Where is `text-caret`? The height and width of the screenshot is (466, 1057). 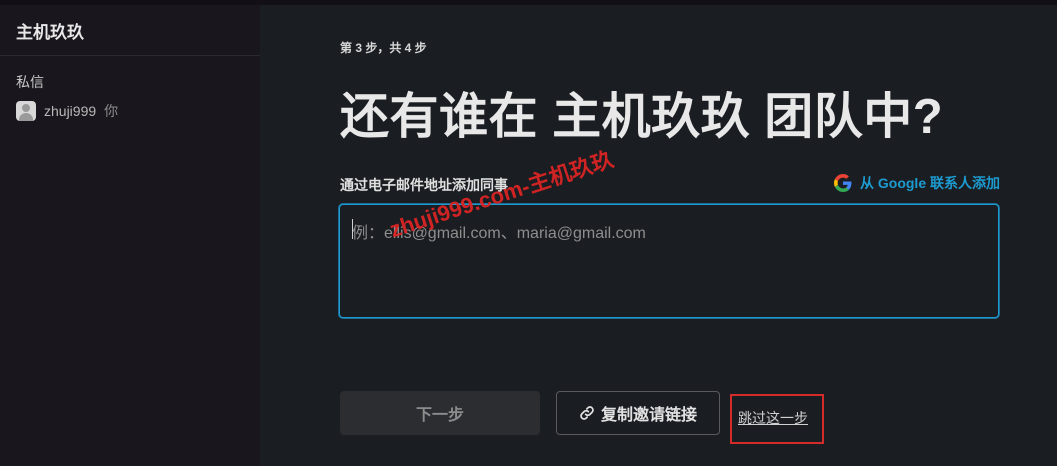
text-caret is located at coordinates (352, 229).